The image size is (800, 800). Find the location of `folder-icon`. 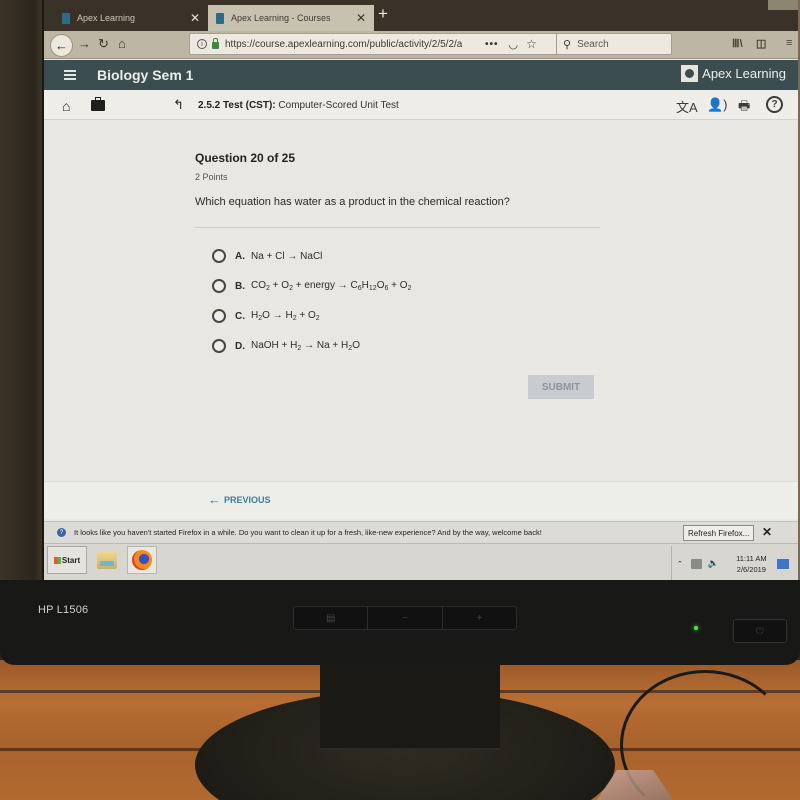

folder-icon is located at coordinates (107, 560).